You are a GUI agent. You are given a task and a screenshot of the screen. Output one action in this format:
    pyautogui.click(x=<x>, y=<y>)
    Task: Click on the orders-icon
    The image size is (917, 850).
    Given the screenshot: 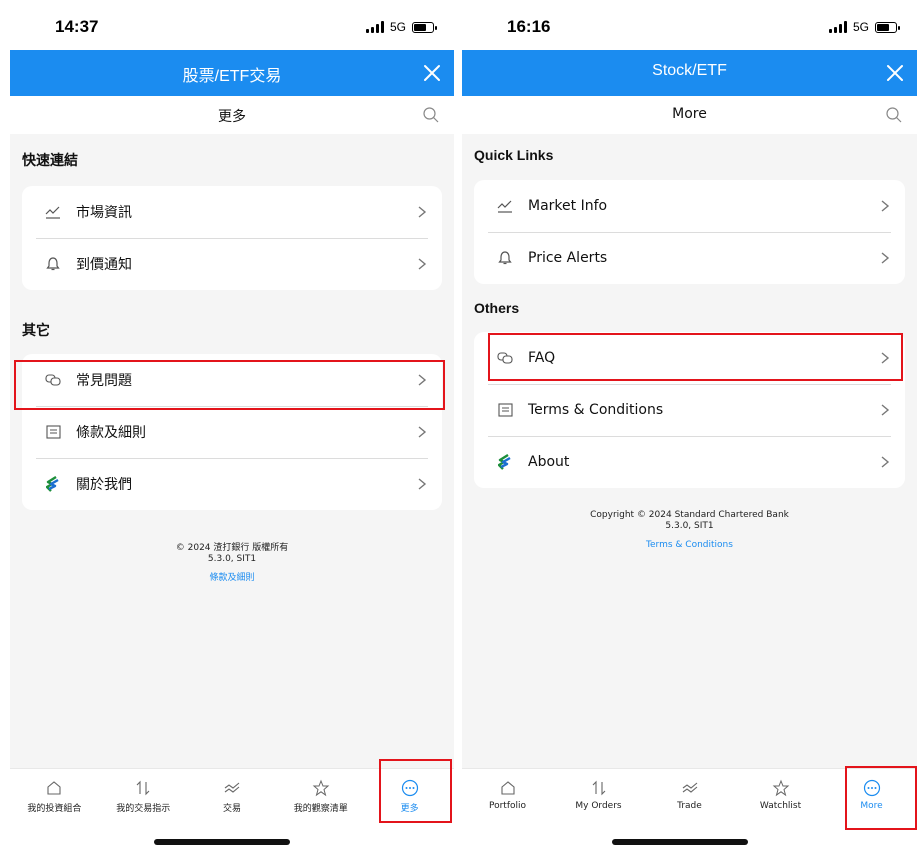 What is the action you would take?
    pyautogui.click(x=143, y=788)
    